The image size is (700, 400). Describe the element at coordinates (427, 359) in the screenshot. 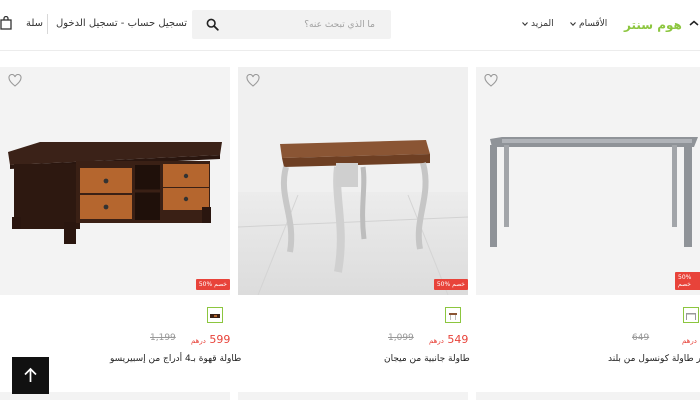

I see `product-name: طاولة جانبية من ميجان` at that location.